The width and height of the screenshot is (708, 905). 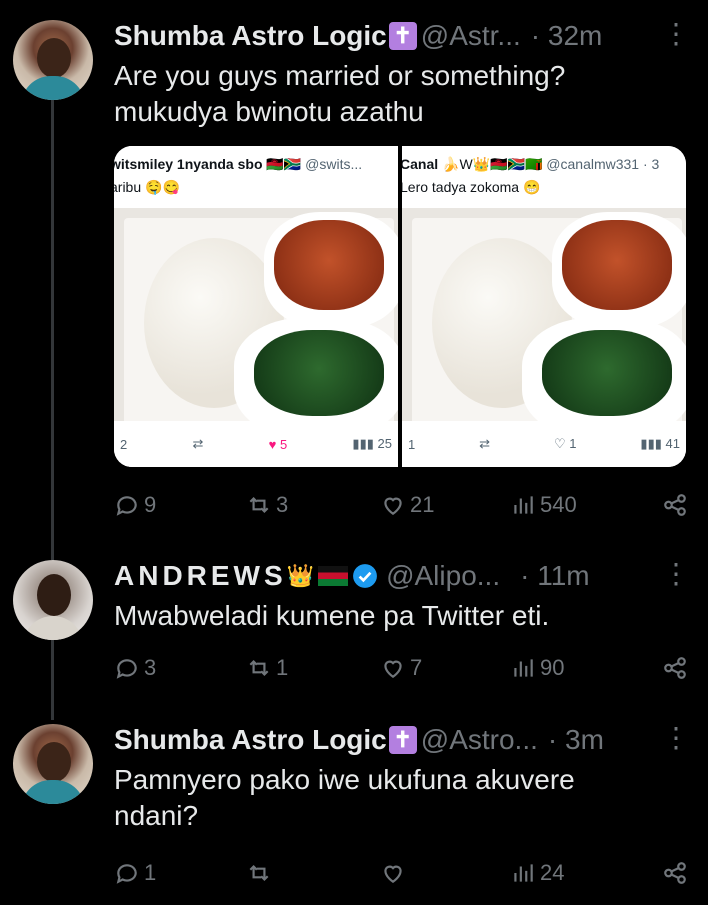 What do you see at coordinates (256, 444) in the screenshot?
I see `embedded-actions: 2 ⇄ ♥ 5 ▮▮▮ 25` at bounding box center [256, 444].